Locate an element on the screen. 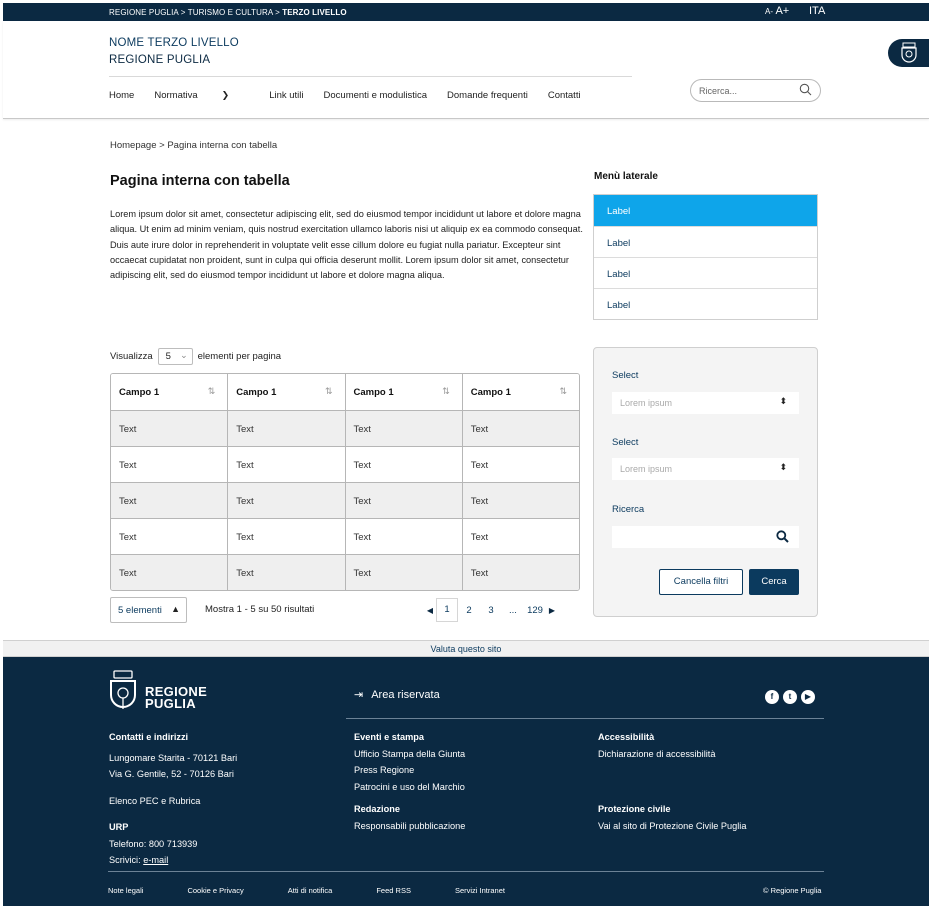  footer-address: Lungomare Starita - 70121 Bari is located at coordinates (173, 757).